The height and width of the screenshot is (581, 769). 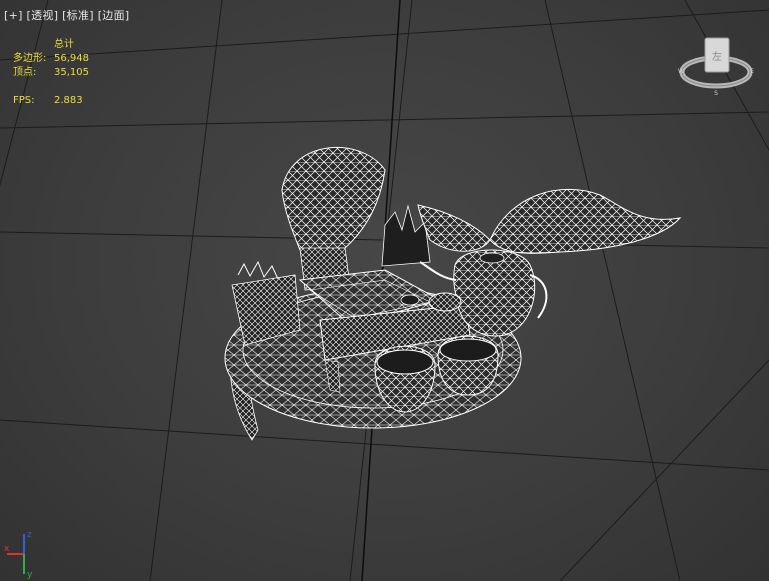 I want to click on stats-vertices-row: 顶点: 35,105, so click(x=51, y=73).